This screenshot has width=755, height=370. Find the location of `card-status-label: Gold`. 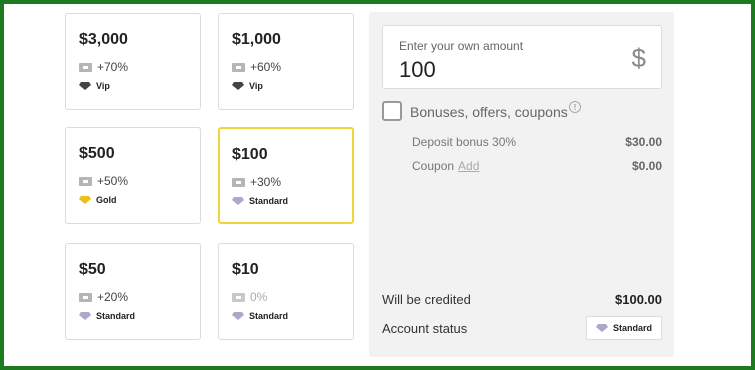

card-status-label: Gold is located at coordinates (106, 200).